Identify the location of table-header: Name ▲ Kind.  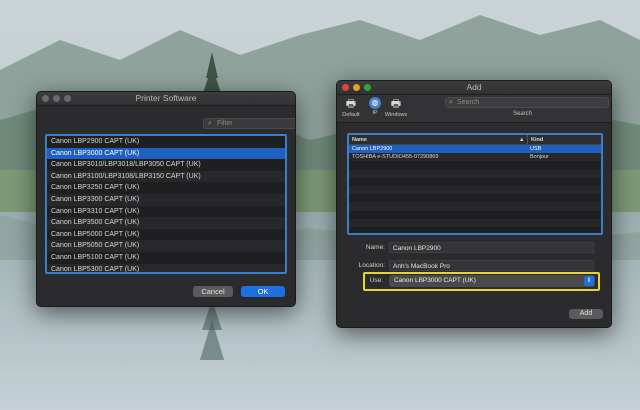
(475, 140).